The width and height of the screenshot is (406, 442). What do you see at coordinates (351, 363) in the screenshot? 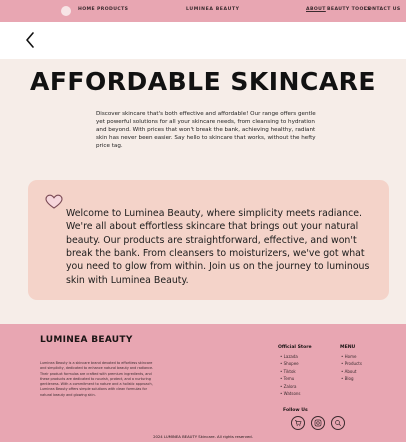
I see `menu-link: • Products` at bounding box center [351, 363].